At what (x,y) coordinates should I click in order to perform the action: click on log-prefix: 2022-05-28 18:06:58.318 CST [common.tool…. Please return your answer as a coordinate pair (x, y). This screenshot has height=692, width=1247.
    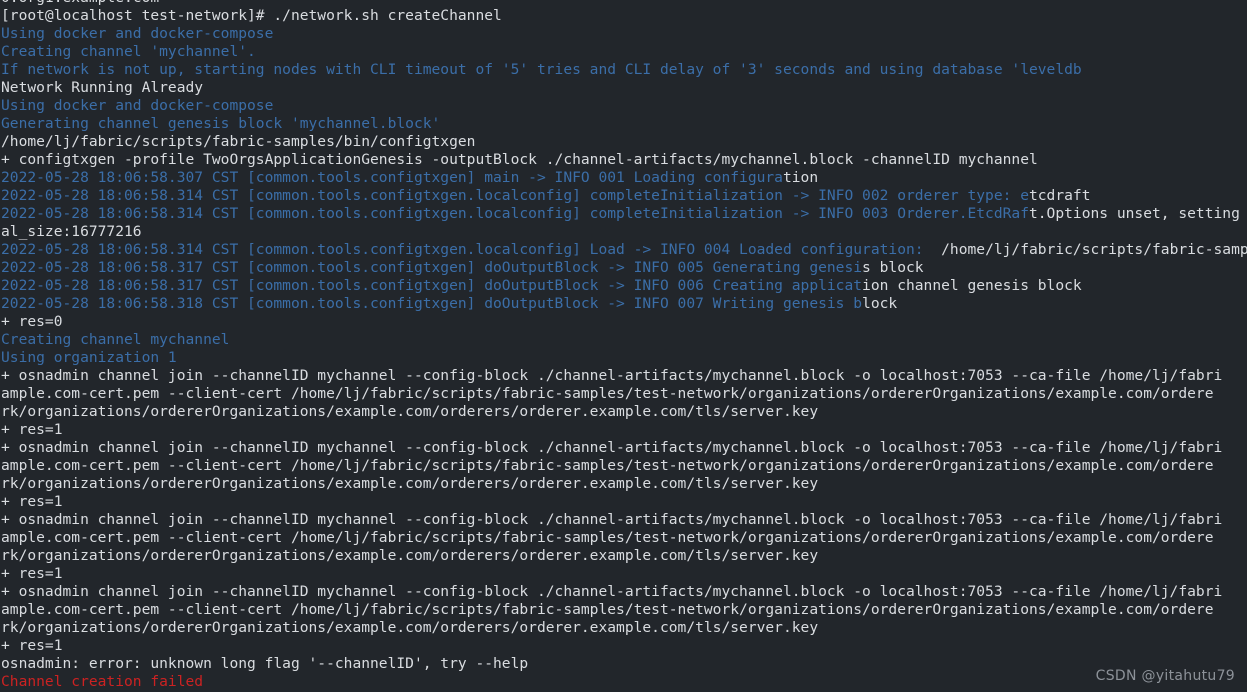
    Looking at the image, I should click on (432, 303).